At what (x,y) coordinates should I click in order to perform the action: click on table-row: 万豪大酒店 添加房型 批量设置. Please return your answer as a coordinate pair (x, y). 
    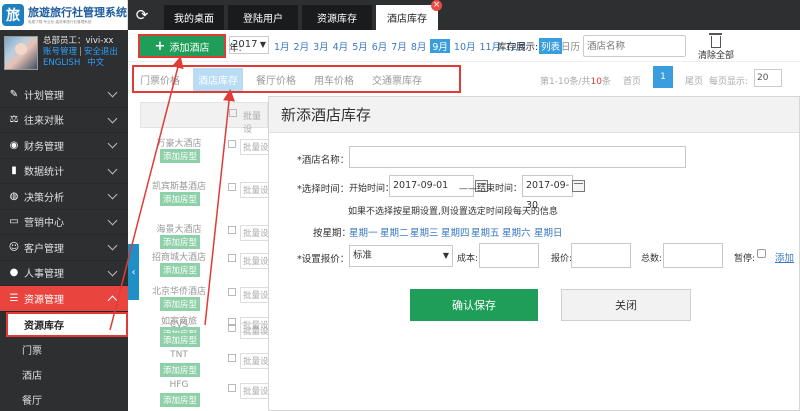
    Looking at the image, I should click on (210, 150).